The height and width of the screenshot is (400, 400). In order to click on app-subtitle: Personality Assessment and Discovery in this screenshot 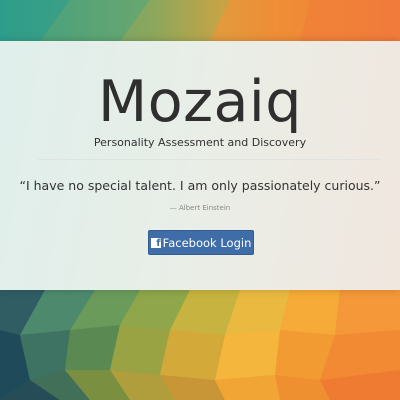, I will do `click(200, 142)`.